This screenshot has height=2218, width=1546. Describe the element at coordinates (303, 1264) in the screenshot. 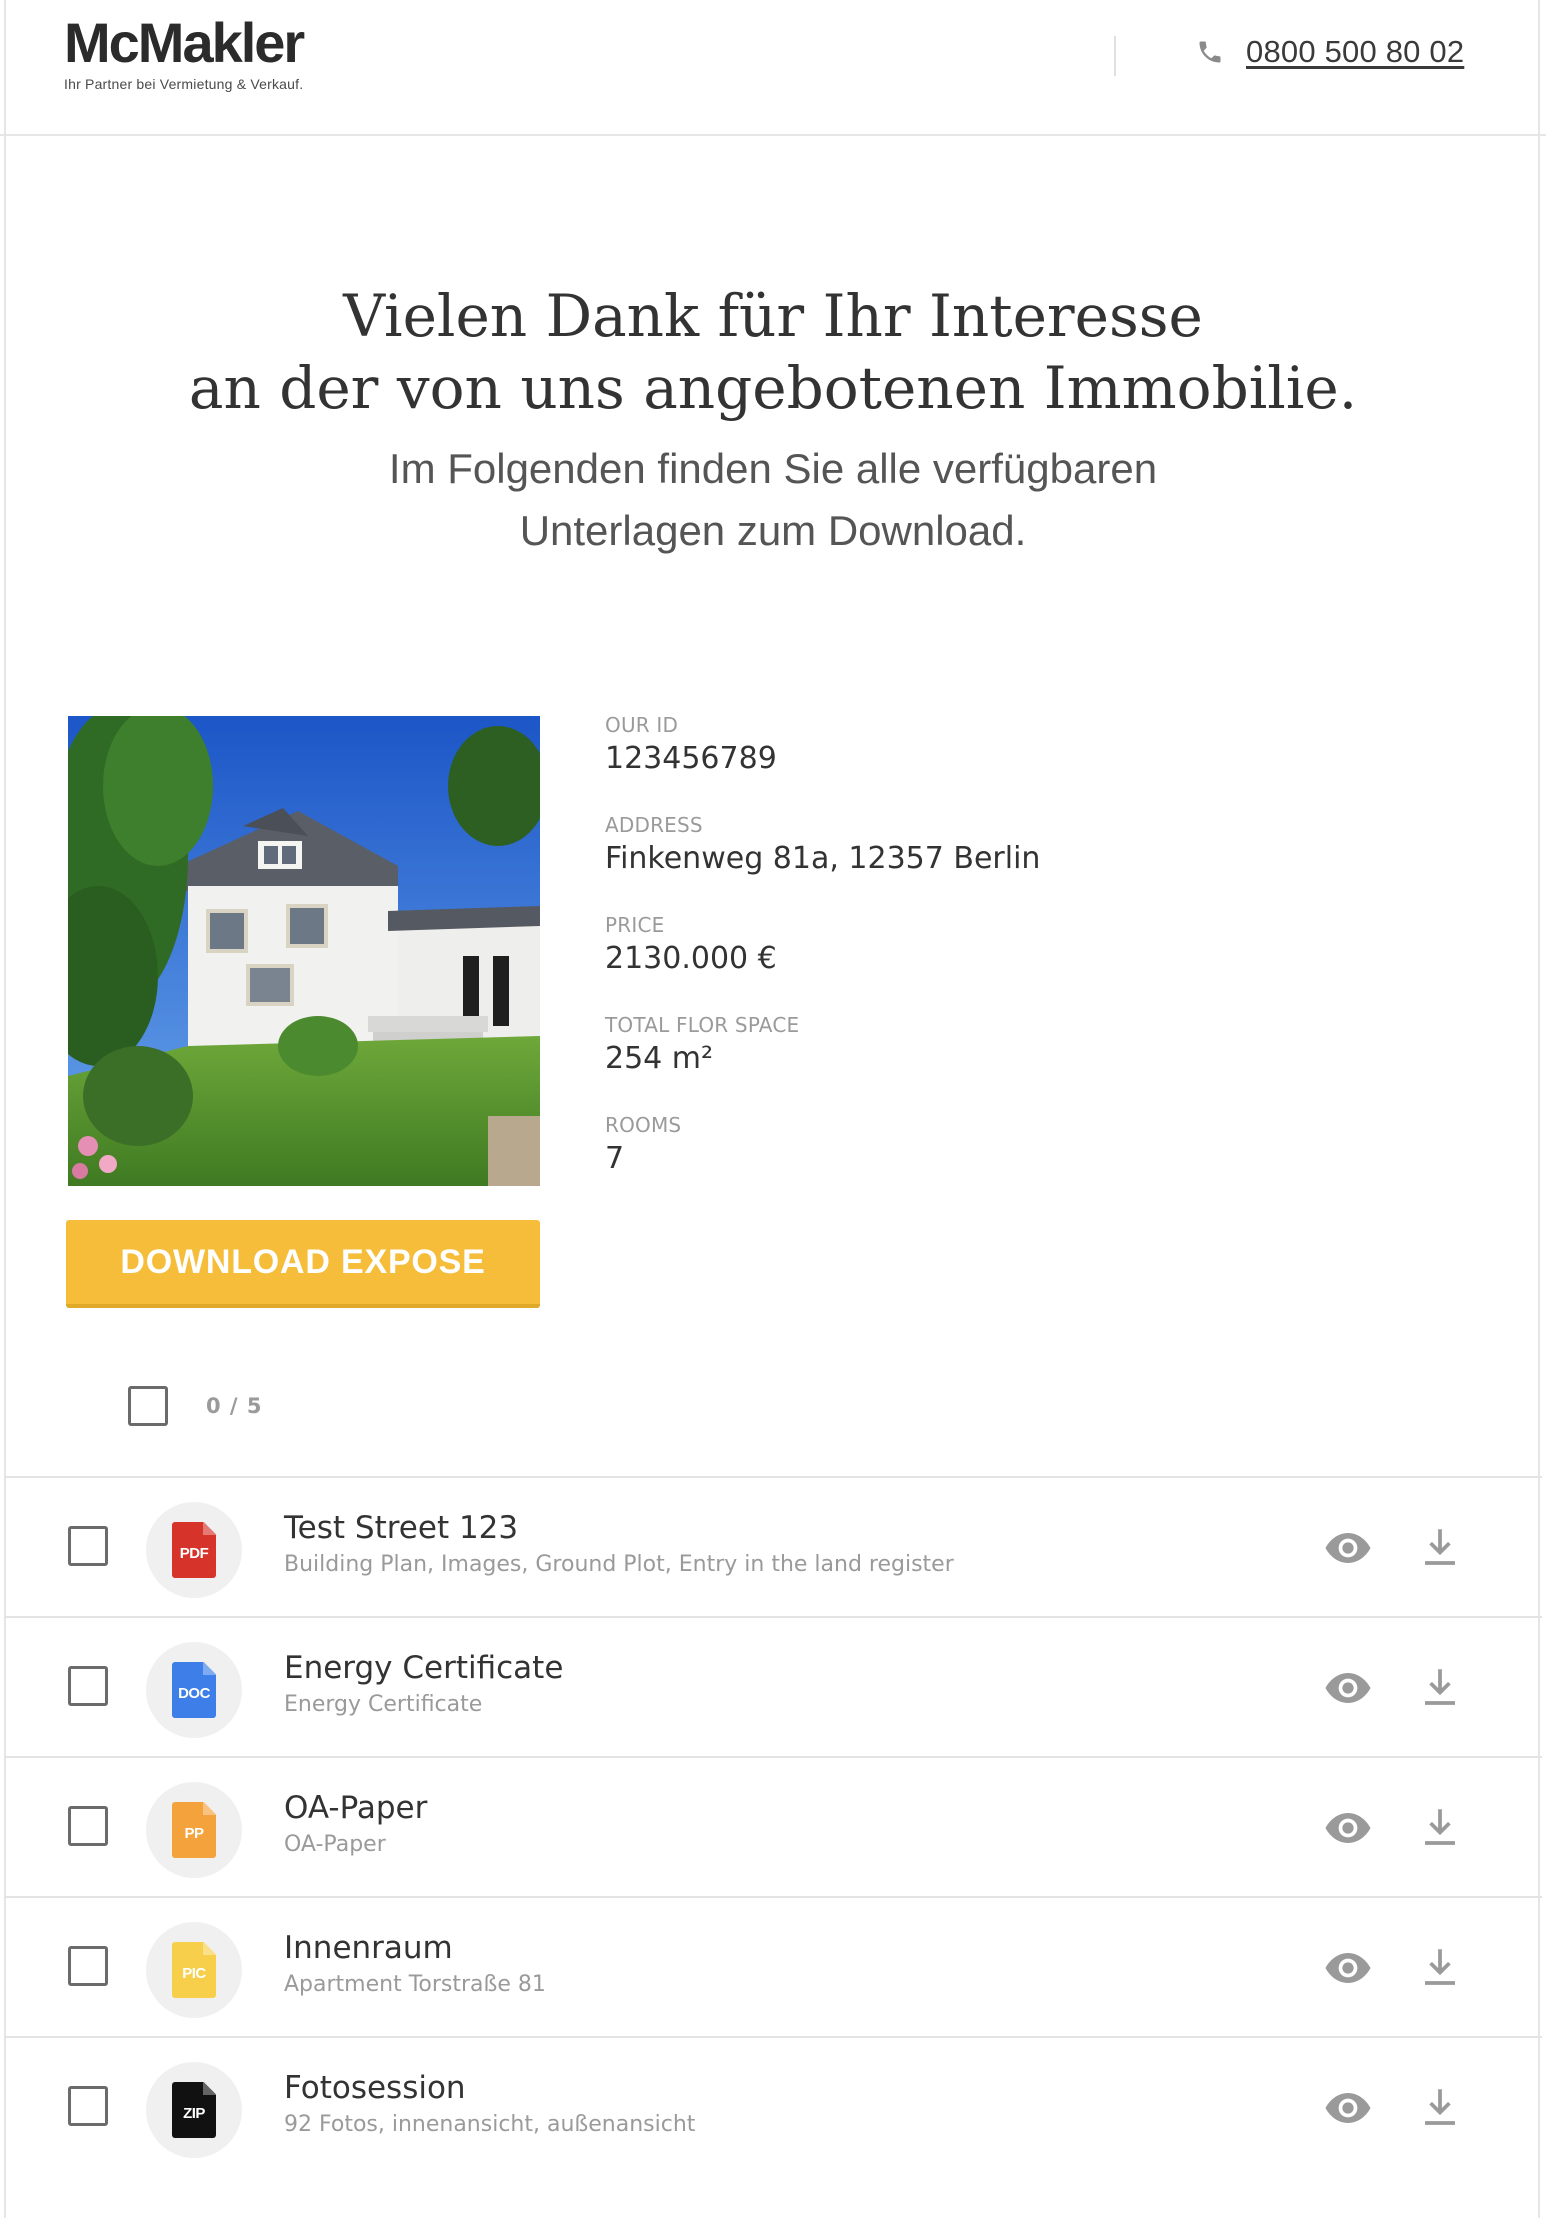

I see `download-expose-button: DOWNLOAD EXPOSE` at that location.